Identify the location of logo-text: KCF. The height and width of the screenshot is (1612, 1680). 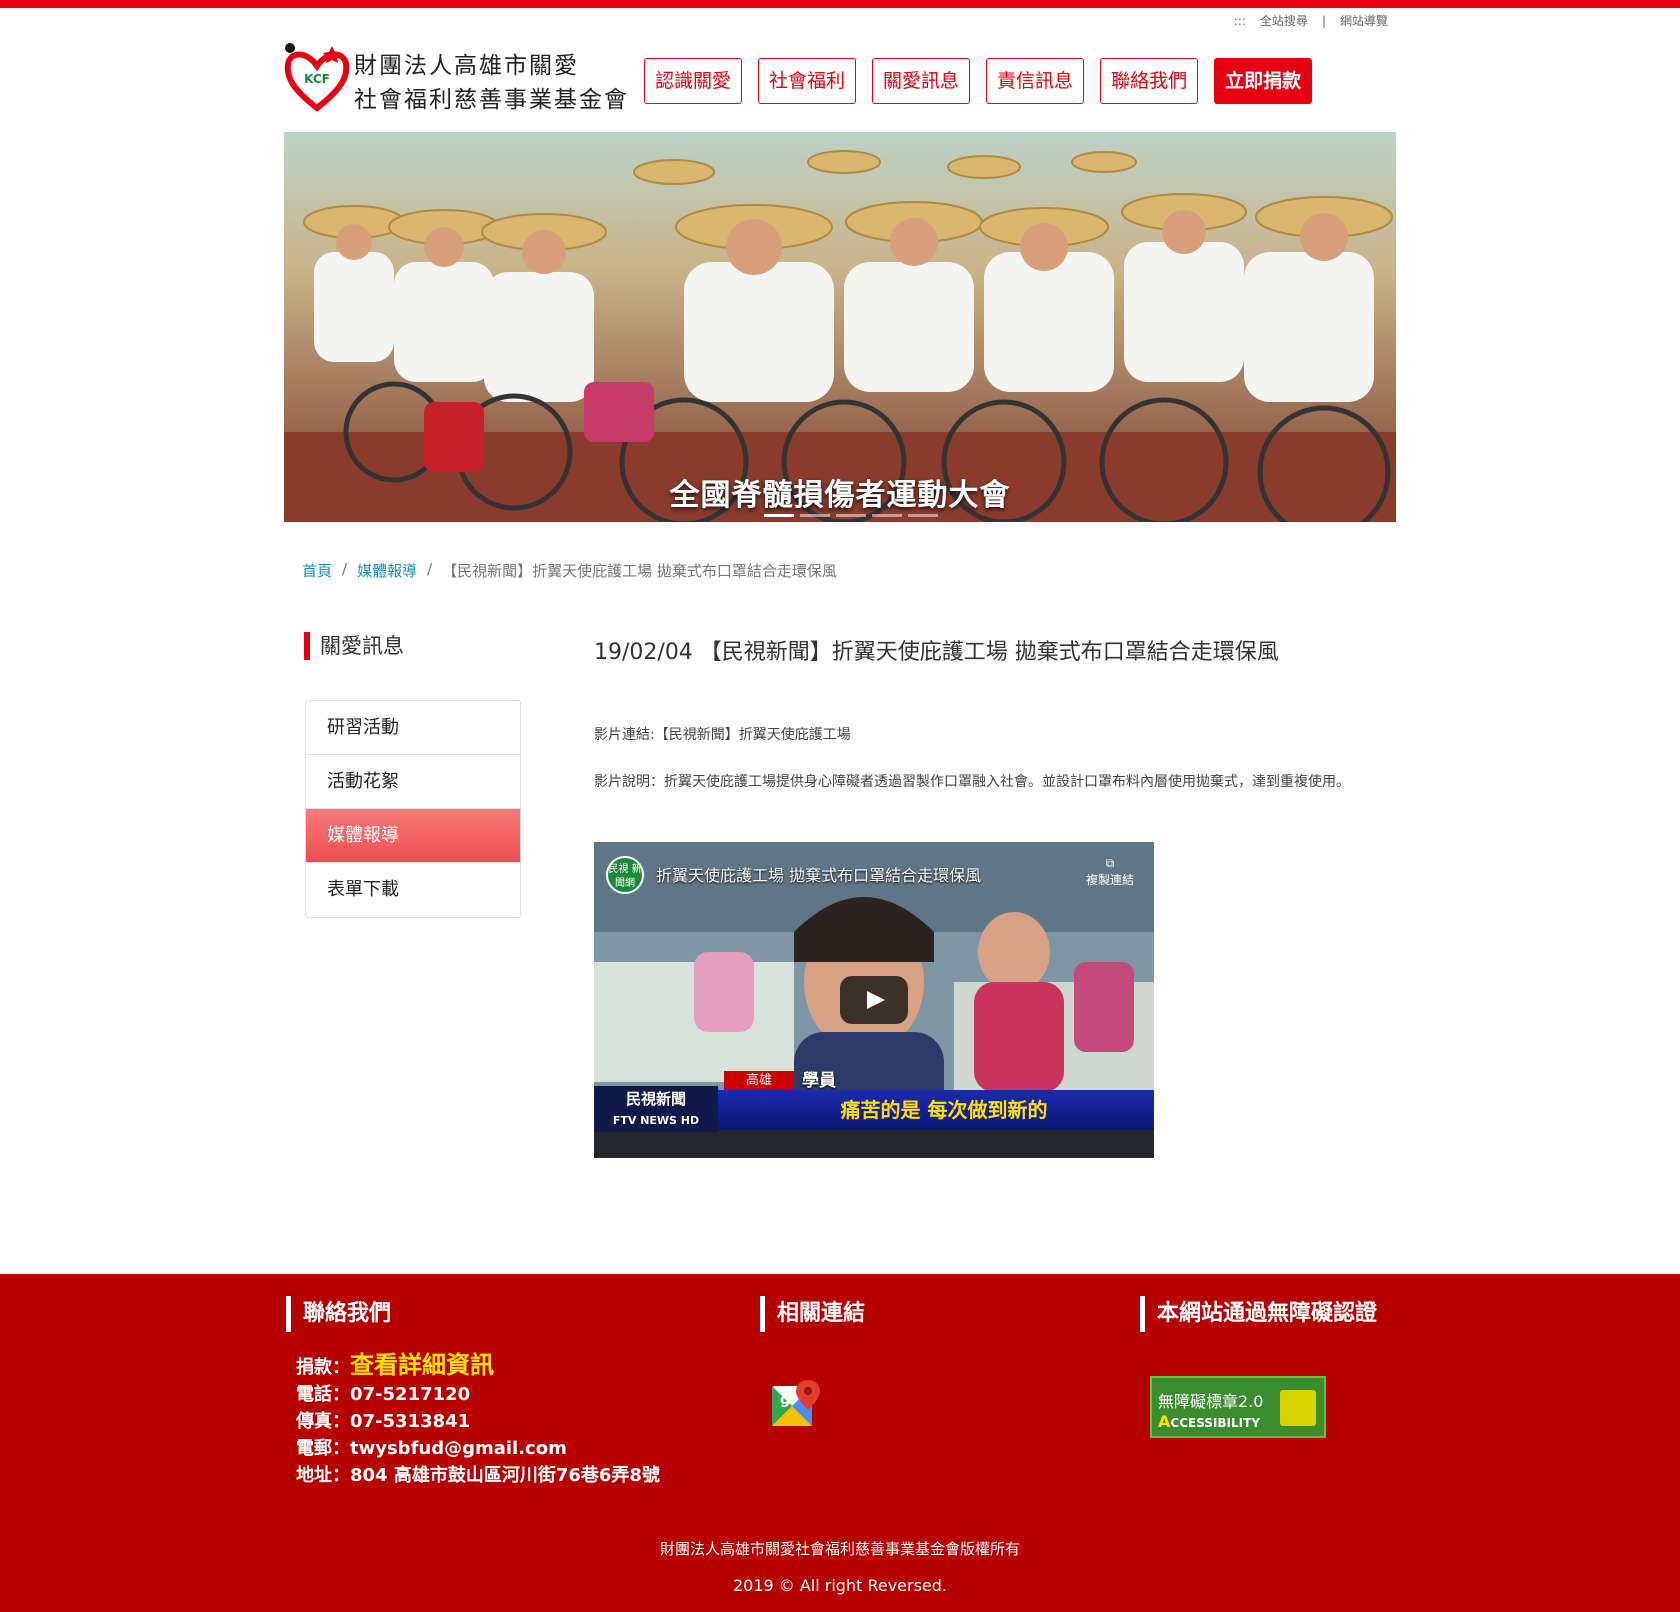
(317, 79).